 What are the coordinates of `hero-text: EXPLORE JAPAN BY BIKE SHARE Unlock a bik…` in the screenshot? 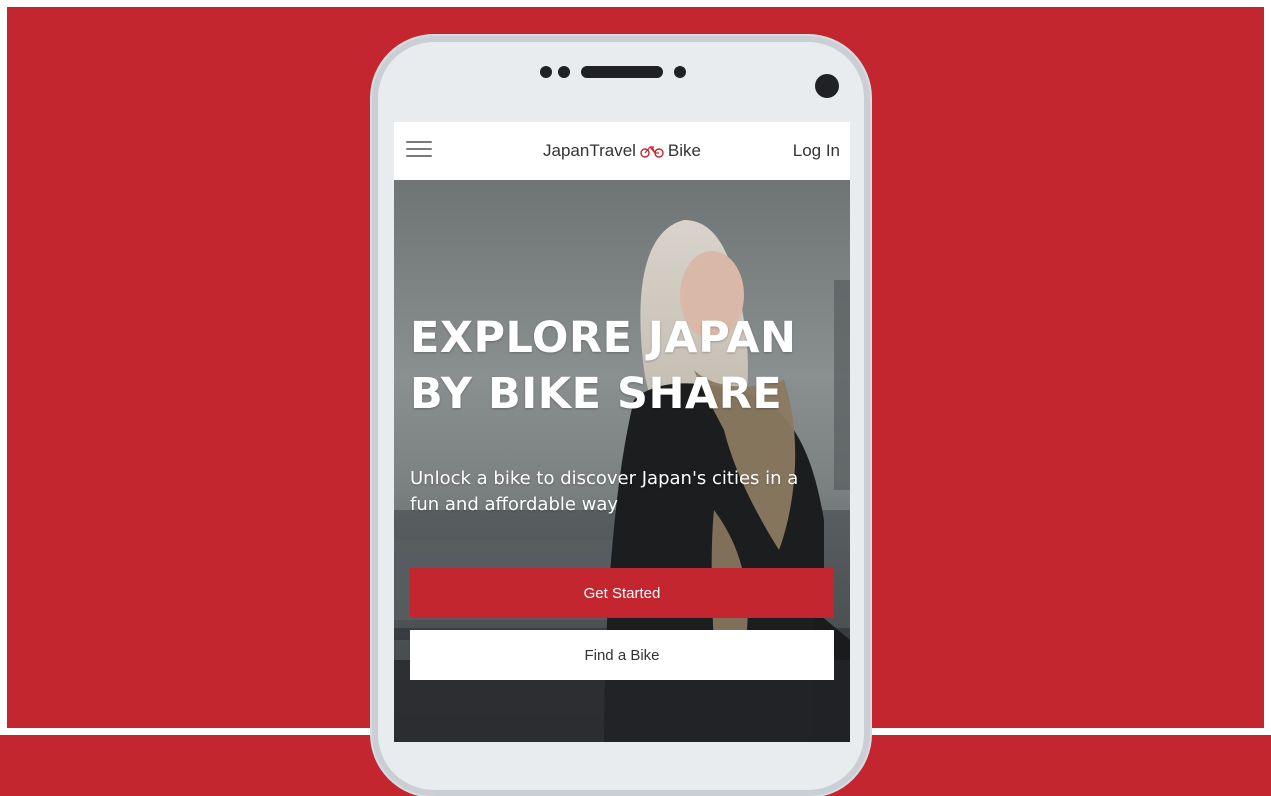 It's located at (620, 414).